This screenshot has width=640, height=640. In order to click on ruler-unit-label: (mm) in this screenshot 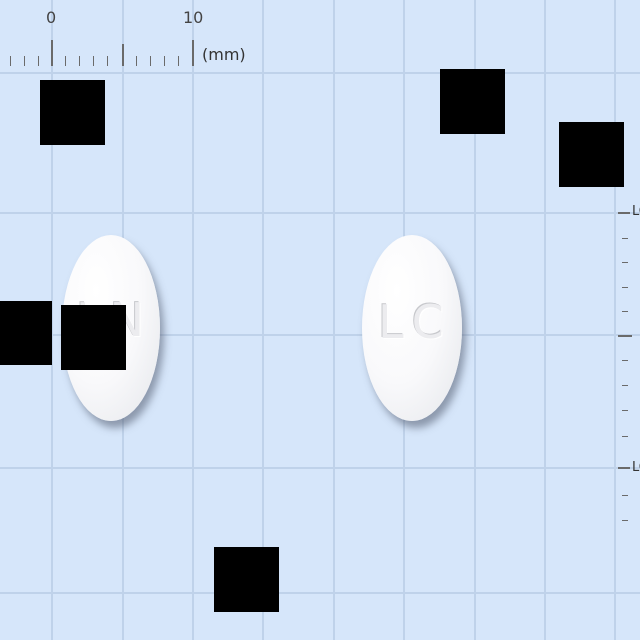, I will do `click(224, 54)`.